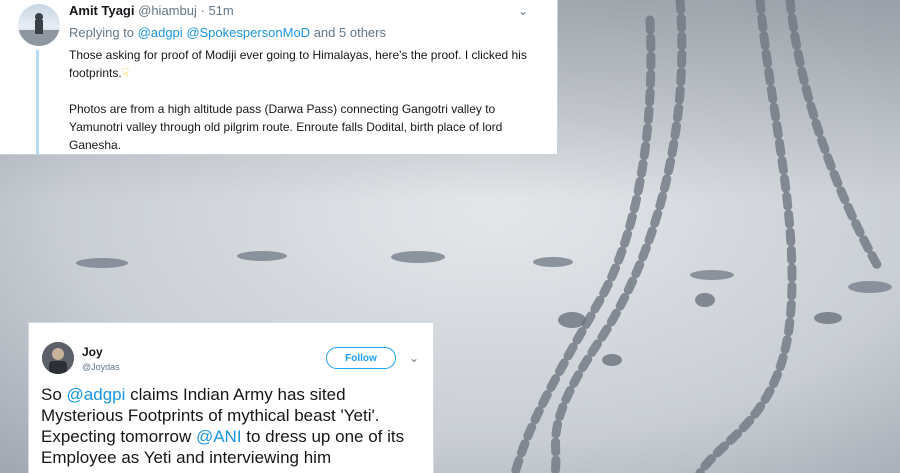 The image size is (900, 473). Describe the element at coordinates (92, 352) in the screenshot. I see `author-name: Joy` at that location.